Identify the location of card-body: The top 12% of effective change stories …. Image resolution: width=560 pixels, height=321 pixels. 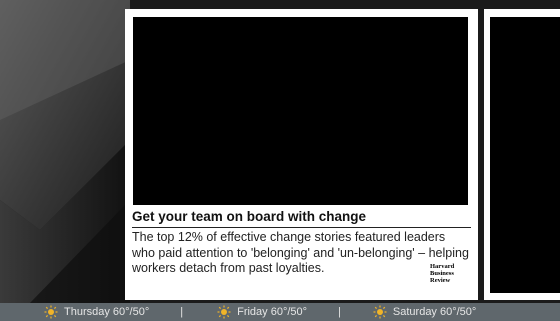
(300, 252).